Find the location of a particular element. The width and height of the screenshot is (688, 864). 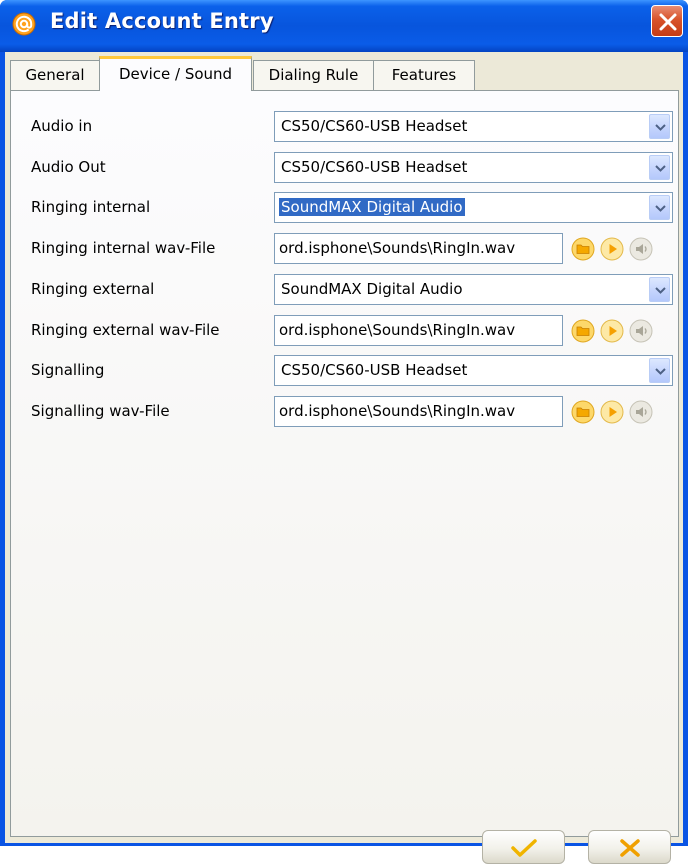

tab-dialing-rule: Dialing Rule is located at coordinates (313, 75).